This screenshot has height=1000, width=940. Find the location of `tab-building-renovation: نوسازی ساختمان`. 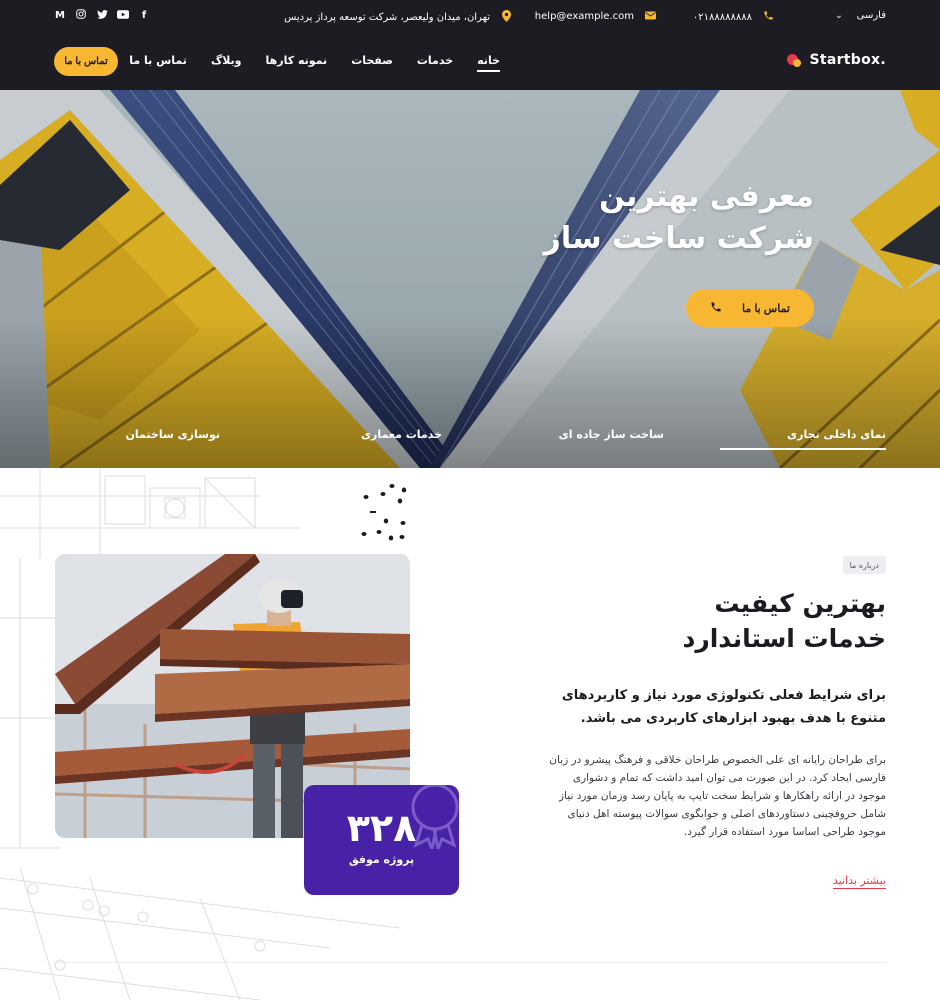

tab-building-renovation: نوسازی ساختمان is located at coordinates (173, 434).